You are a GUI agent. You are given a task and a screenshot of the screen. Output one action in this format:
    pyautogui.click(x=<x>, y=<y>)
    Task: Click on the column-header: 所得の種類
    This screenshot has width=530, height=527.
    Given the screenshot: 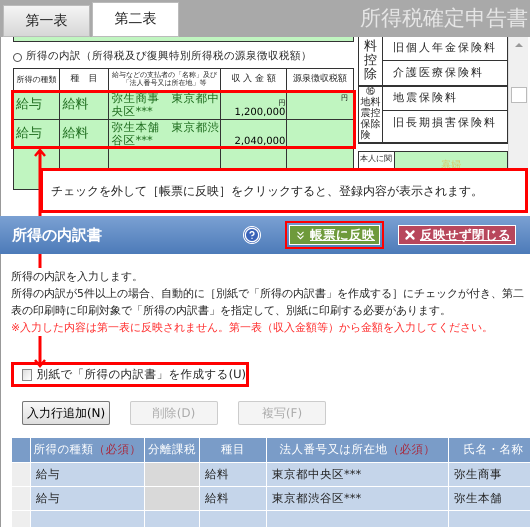 What is the action you would take?
    pyautogui.click(x=37, y=79)
    